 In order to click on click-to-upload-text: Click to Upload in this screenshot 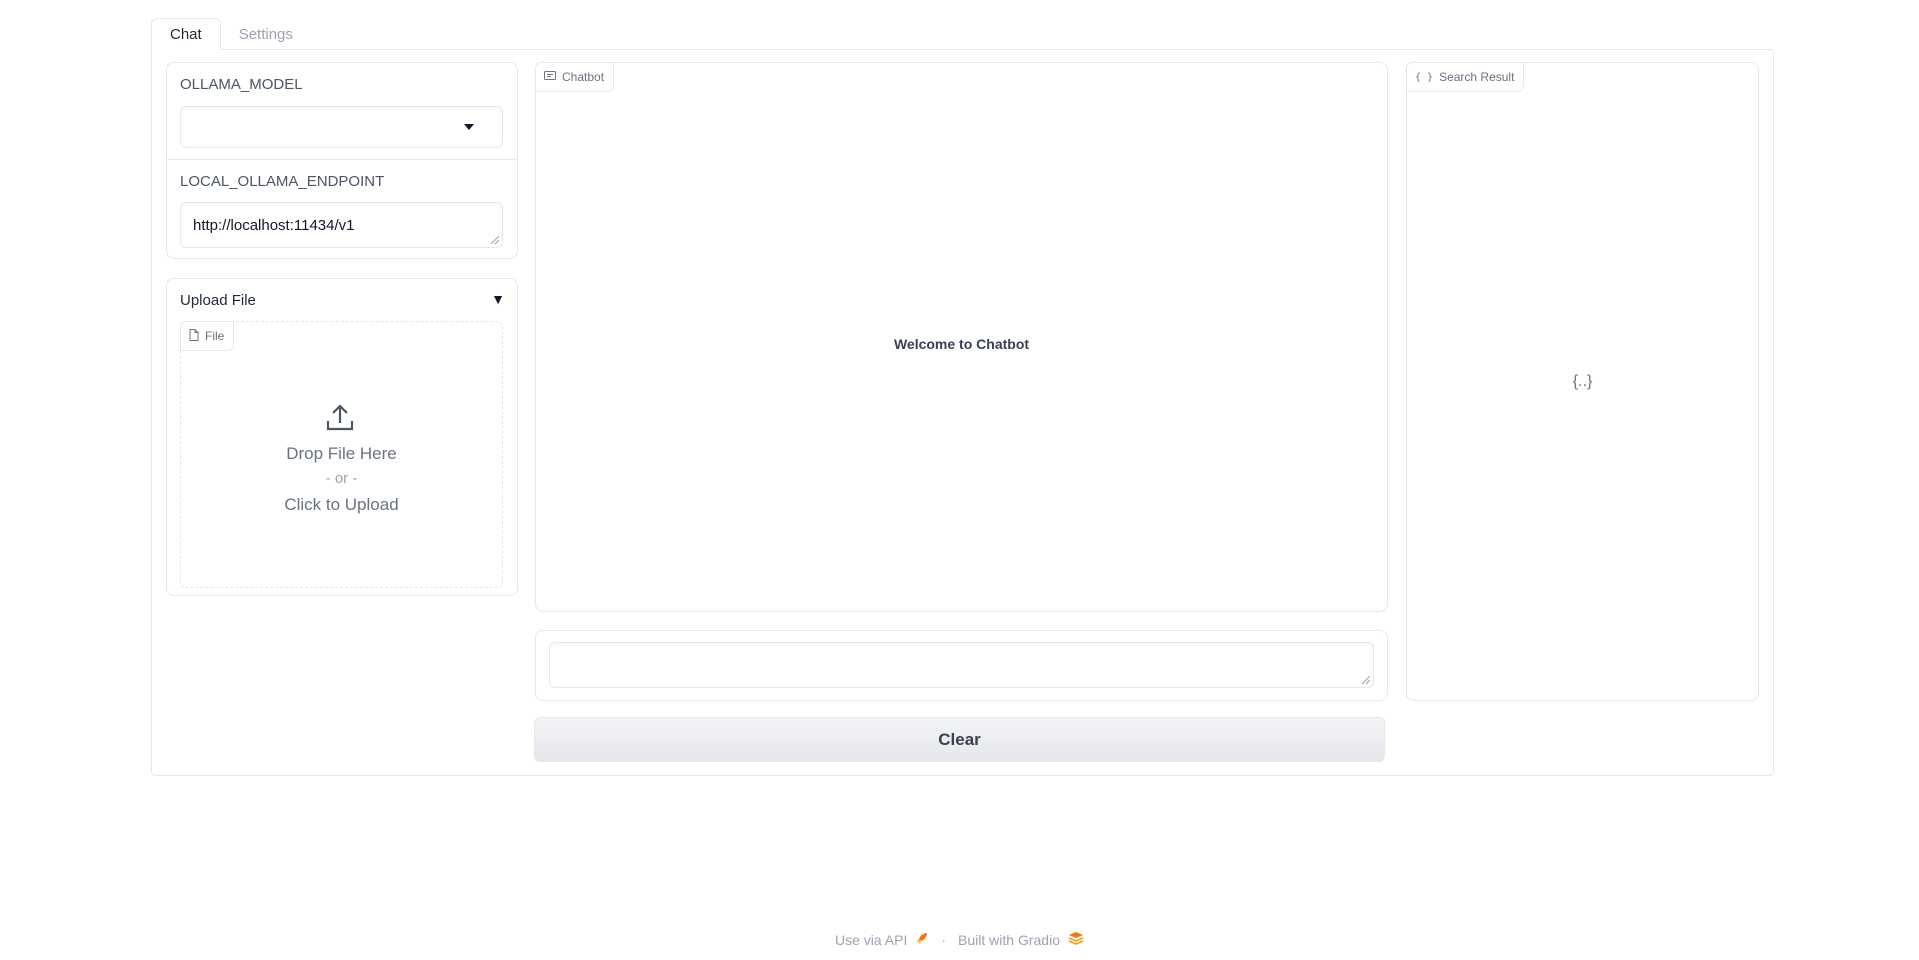, I will do `click(341, 504)`.